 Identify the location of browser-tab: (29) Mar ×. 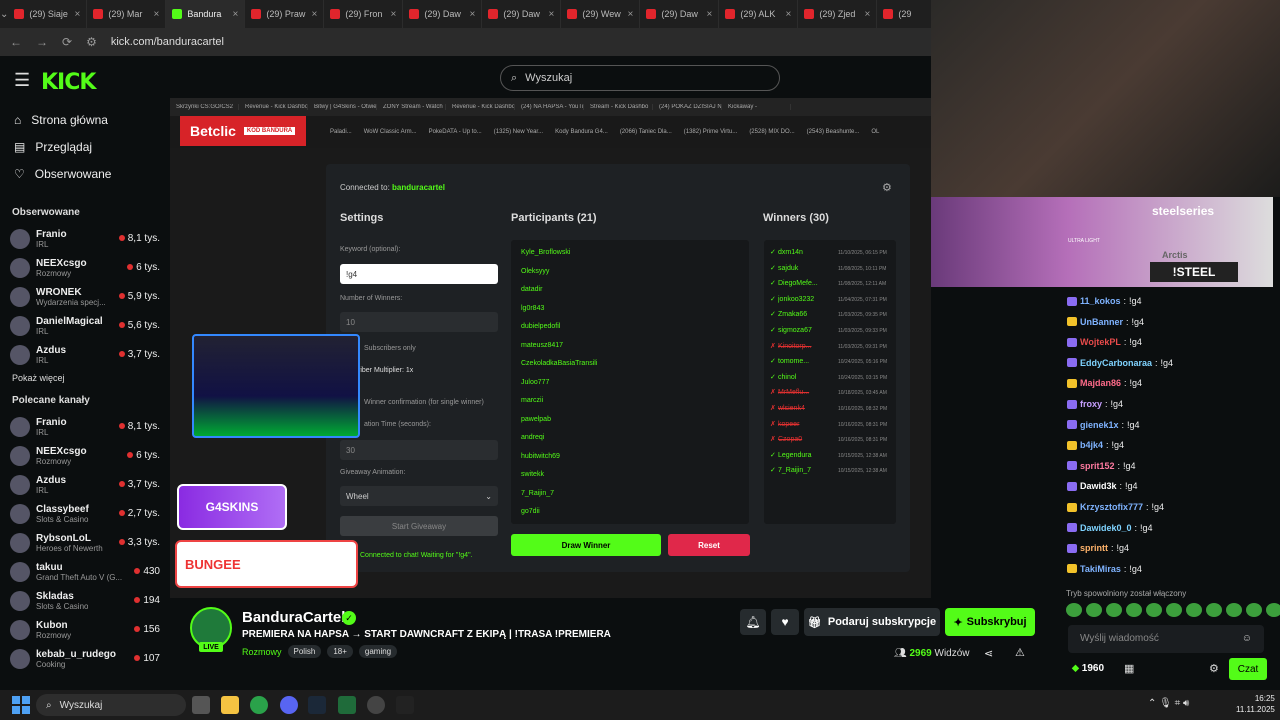
(127, 14).